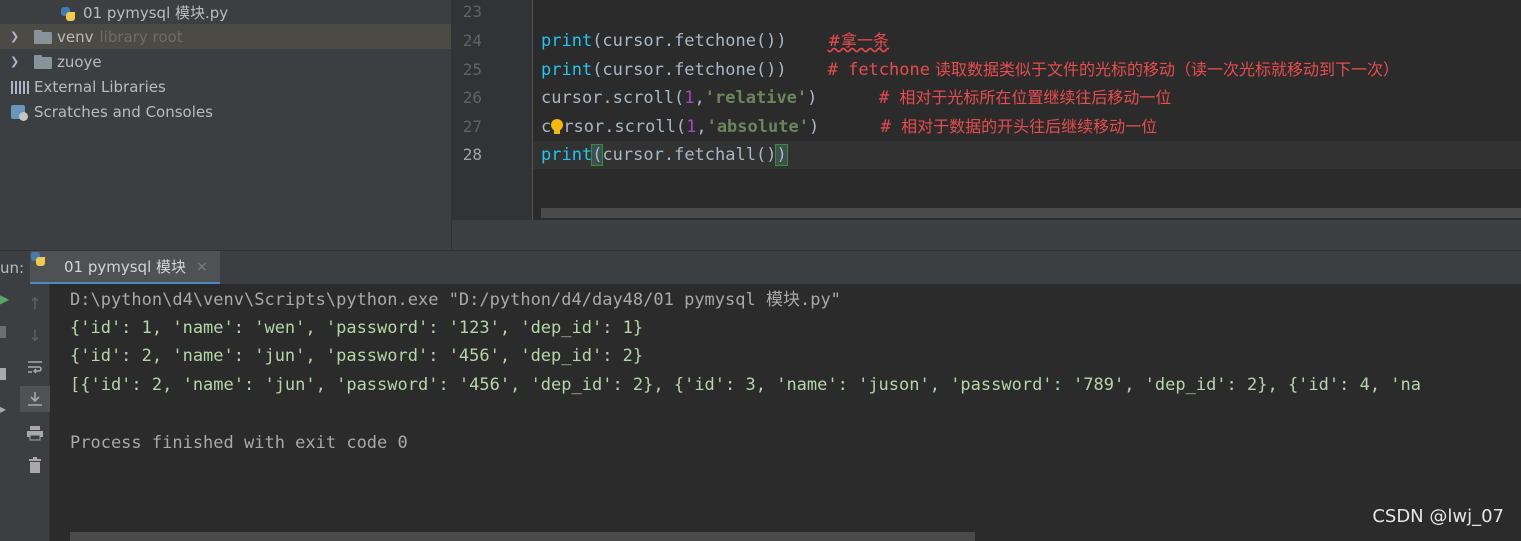 Image resolution: width=1521 pixels, height=541 pixels. I want to click on soft-wrap-icon, so click(35, 367).